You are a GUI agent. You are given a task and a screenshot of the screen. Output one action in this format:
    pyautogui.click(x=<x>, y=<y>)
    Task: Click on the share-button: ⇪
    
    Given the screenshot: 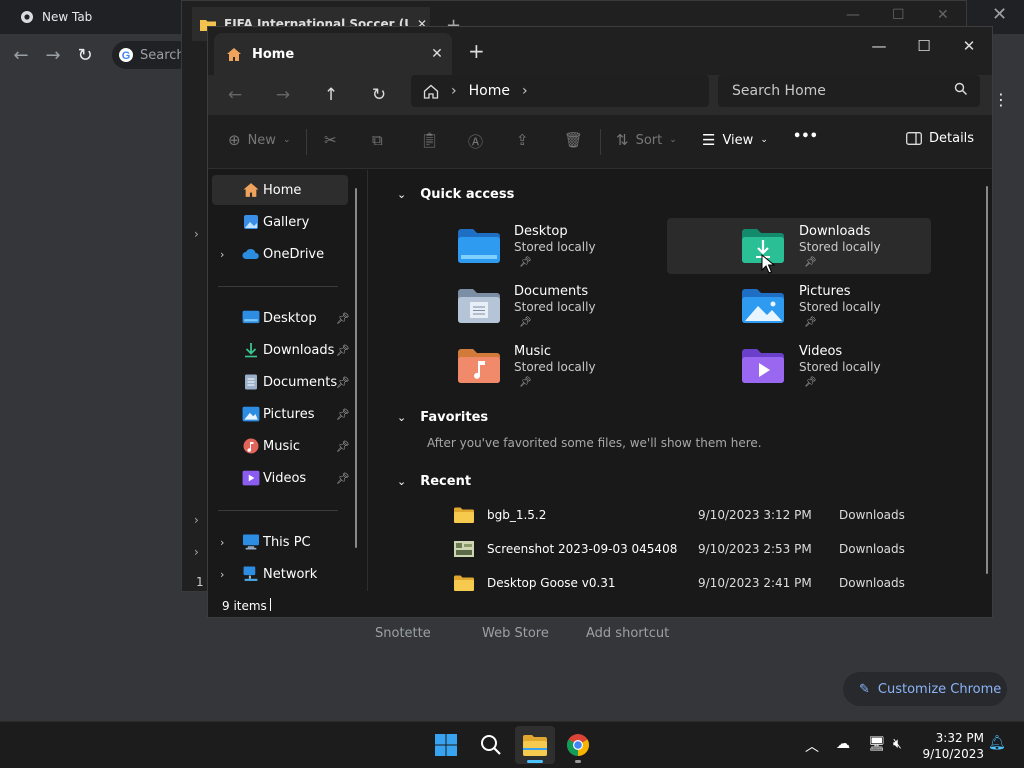 What is the action you would take?
    pyautogui.click(x=522, y=140)
    